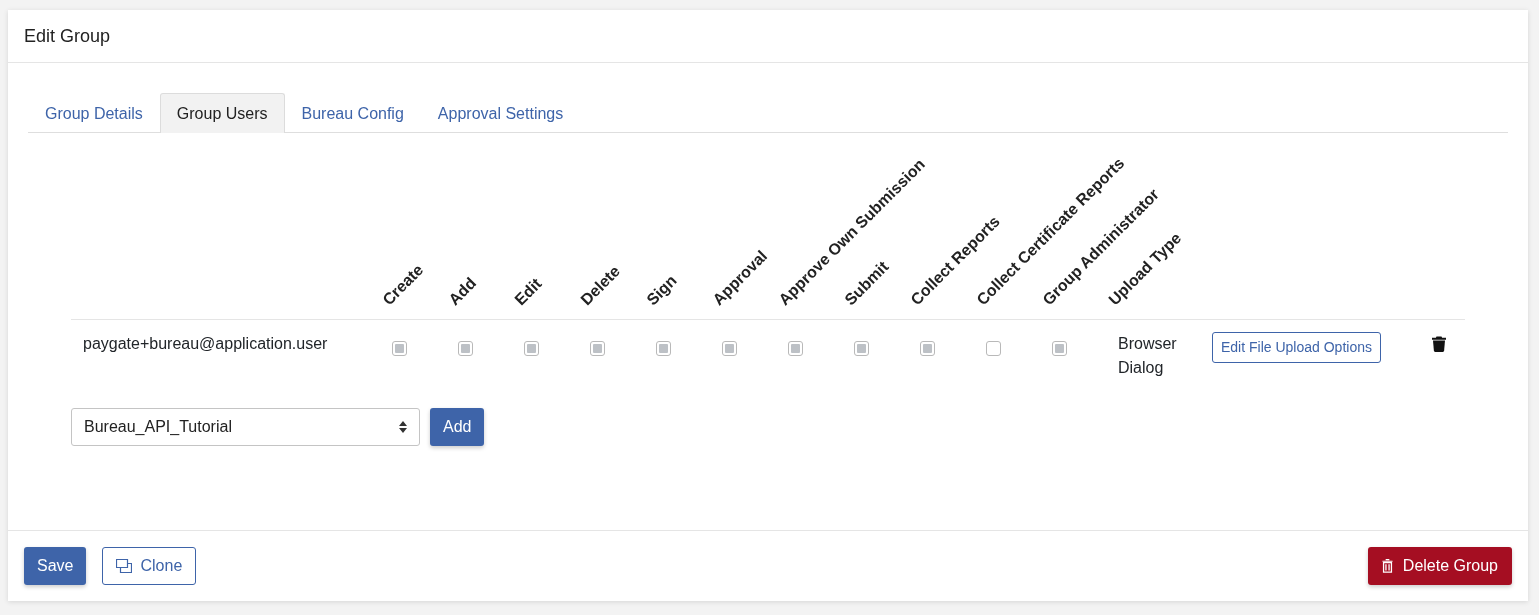  I want to click on upload-type: Browser Dialog, so click(1148, 356).